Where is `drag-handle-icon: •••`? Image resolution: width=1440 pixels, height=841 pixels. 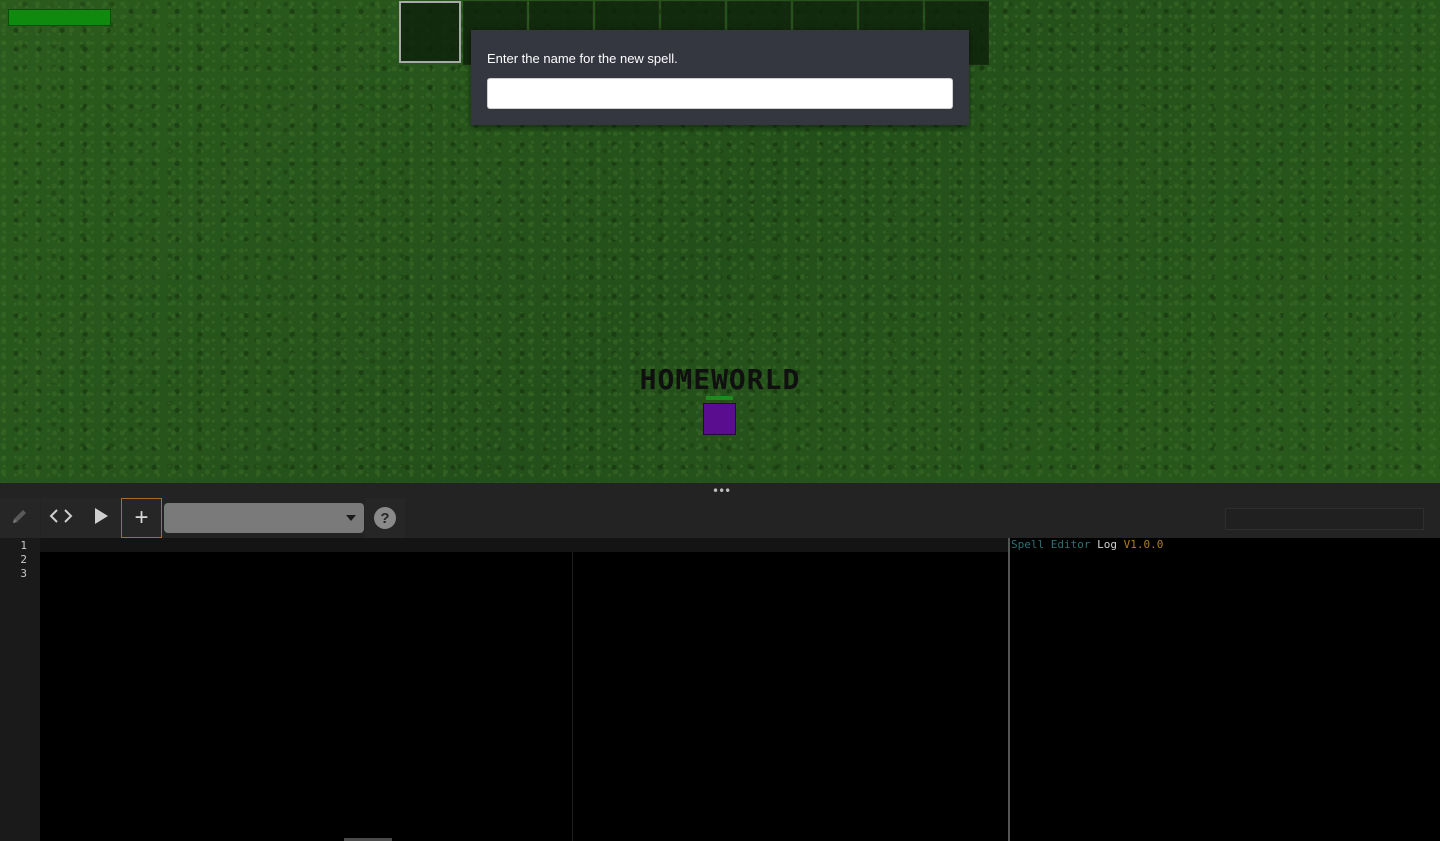
drag-handle-icon: ••• is located at coordinates (721, 491).